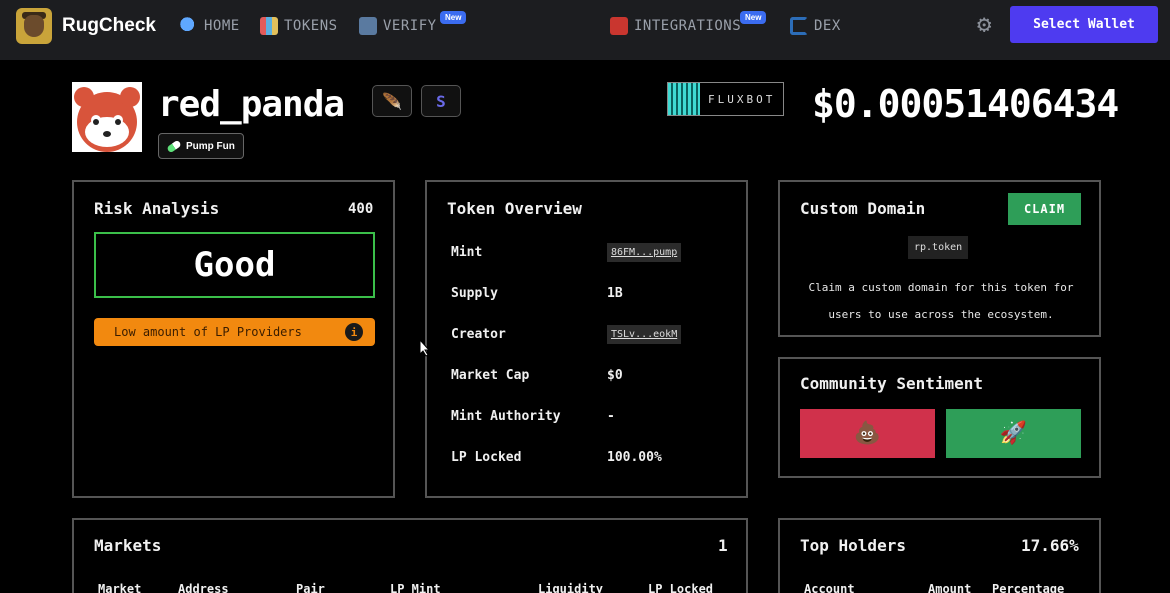 The height and width of the screenshot is (593, 1170). I want to click on dex-icon, so click(799, 26).